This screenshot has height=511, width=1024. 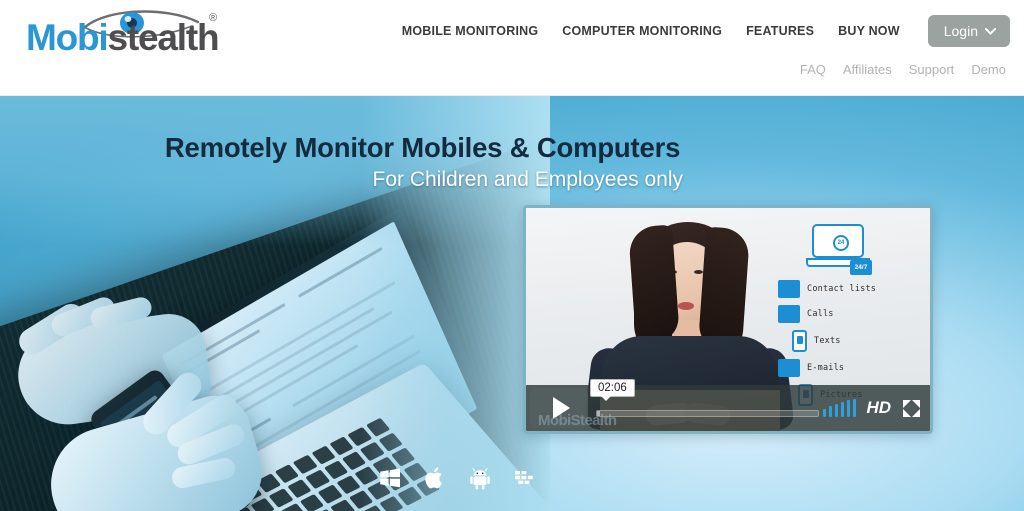 I want to click on feature-label: Calls, so click(x=820, y=314).